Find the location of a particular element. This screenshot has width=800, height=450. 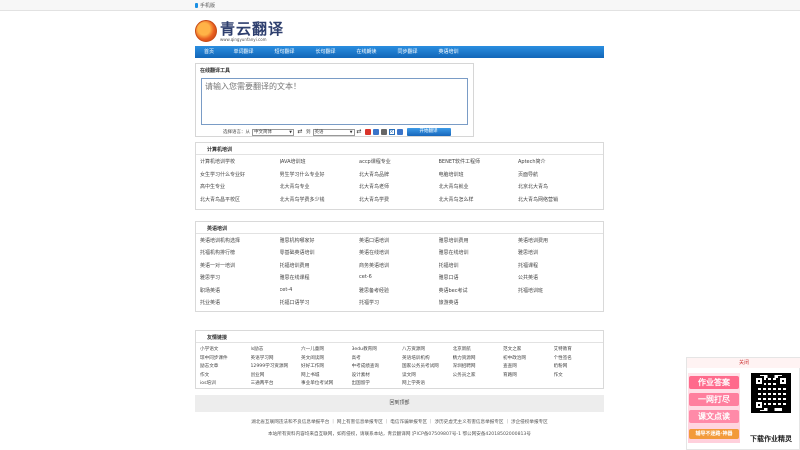

ad-close-button: 关闭 is located at coordinates (743, 363).